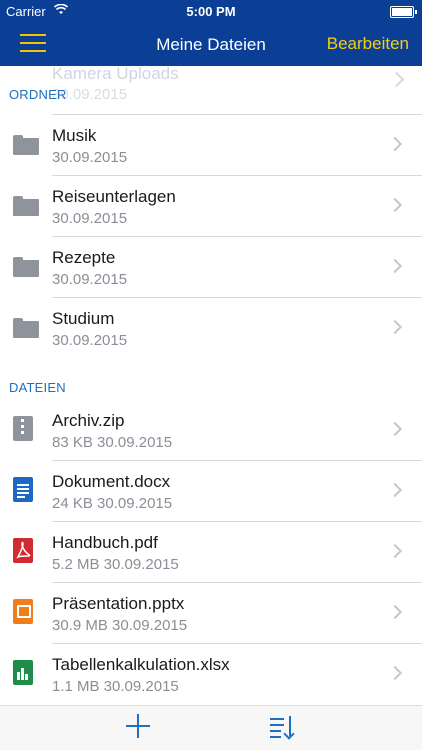  What do you see at coordinates (114, 196) in the screenshot?
I see `folder-name: Reiseunterlagen` at bounding box center [114, 196].